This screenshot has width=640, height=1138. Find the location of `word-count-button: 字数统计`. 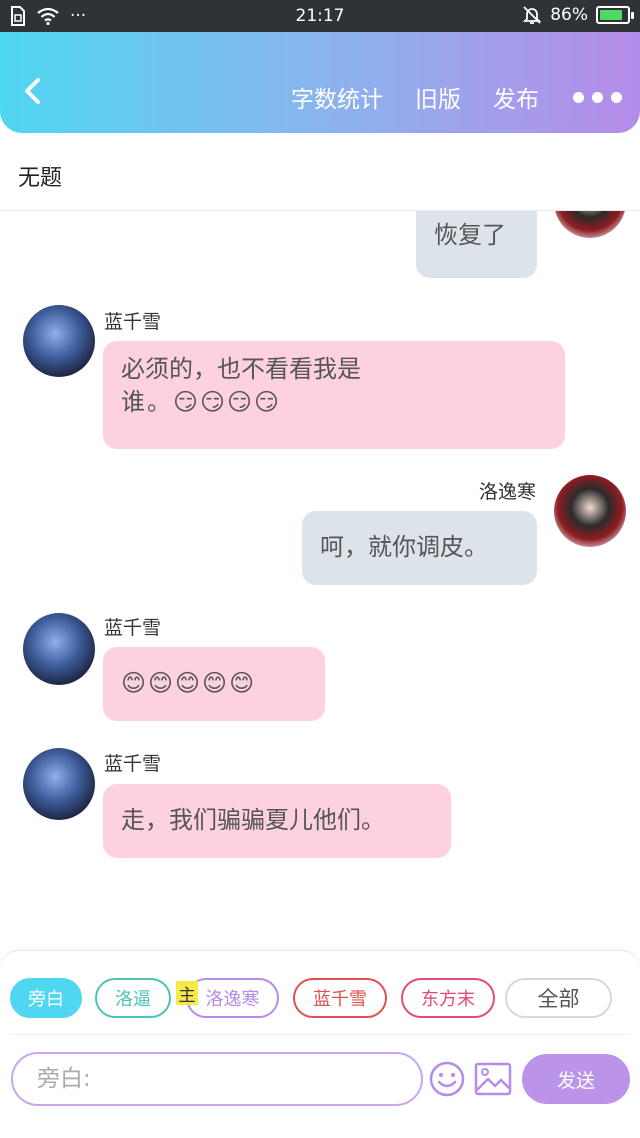

word-count-button: 字数统计 is located at coordinates (337, 97).